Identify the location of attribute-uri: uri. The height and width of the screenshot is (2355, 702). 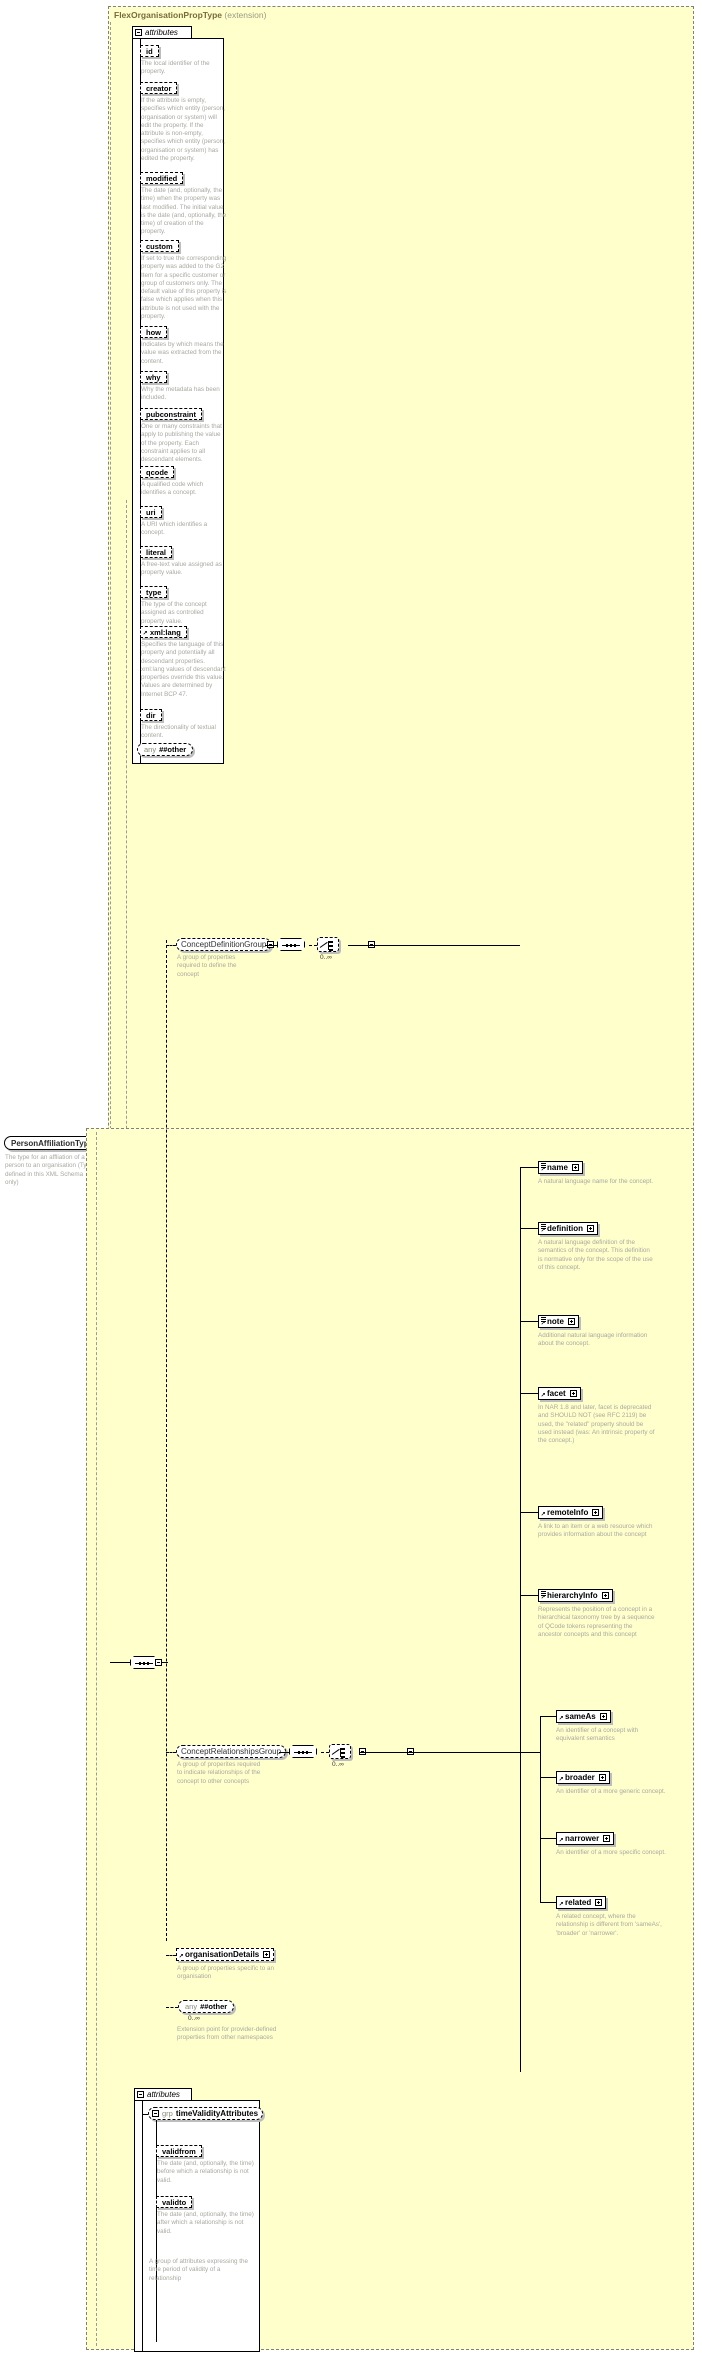
(151, 512).